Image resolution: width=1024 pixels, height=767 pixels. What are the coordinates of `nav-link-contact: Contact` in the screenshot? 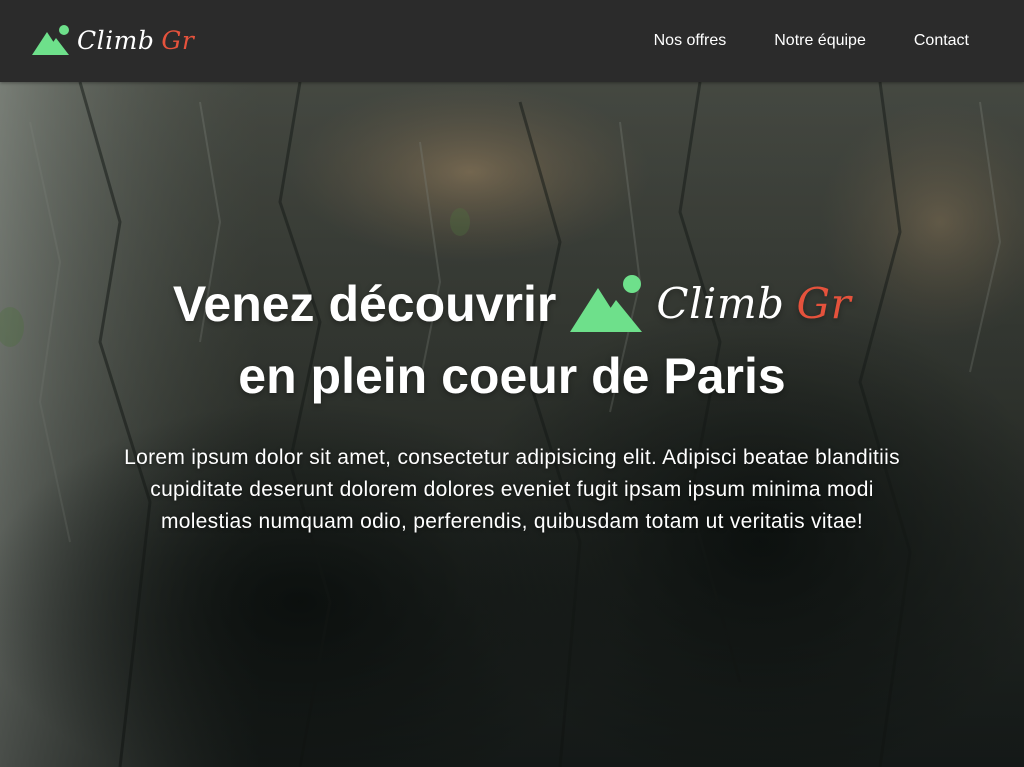 It's located at (942, 41).